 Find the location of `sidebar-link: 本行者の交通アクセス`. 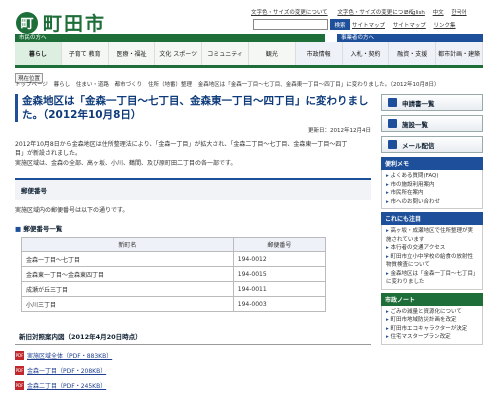

sidebar-link: 本行者の交通アクセス is located at coordinates (432, 248).